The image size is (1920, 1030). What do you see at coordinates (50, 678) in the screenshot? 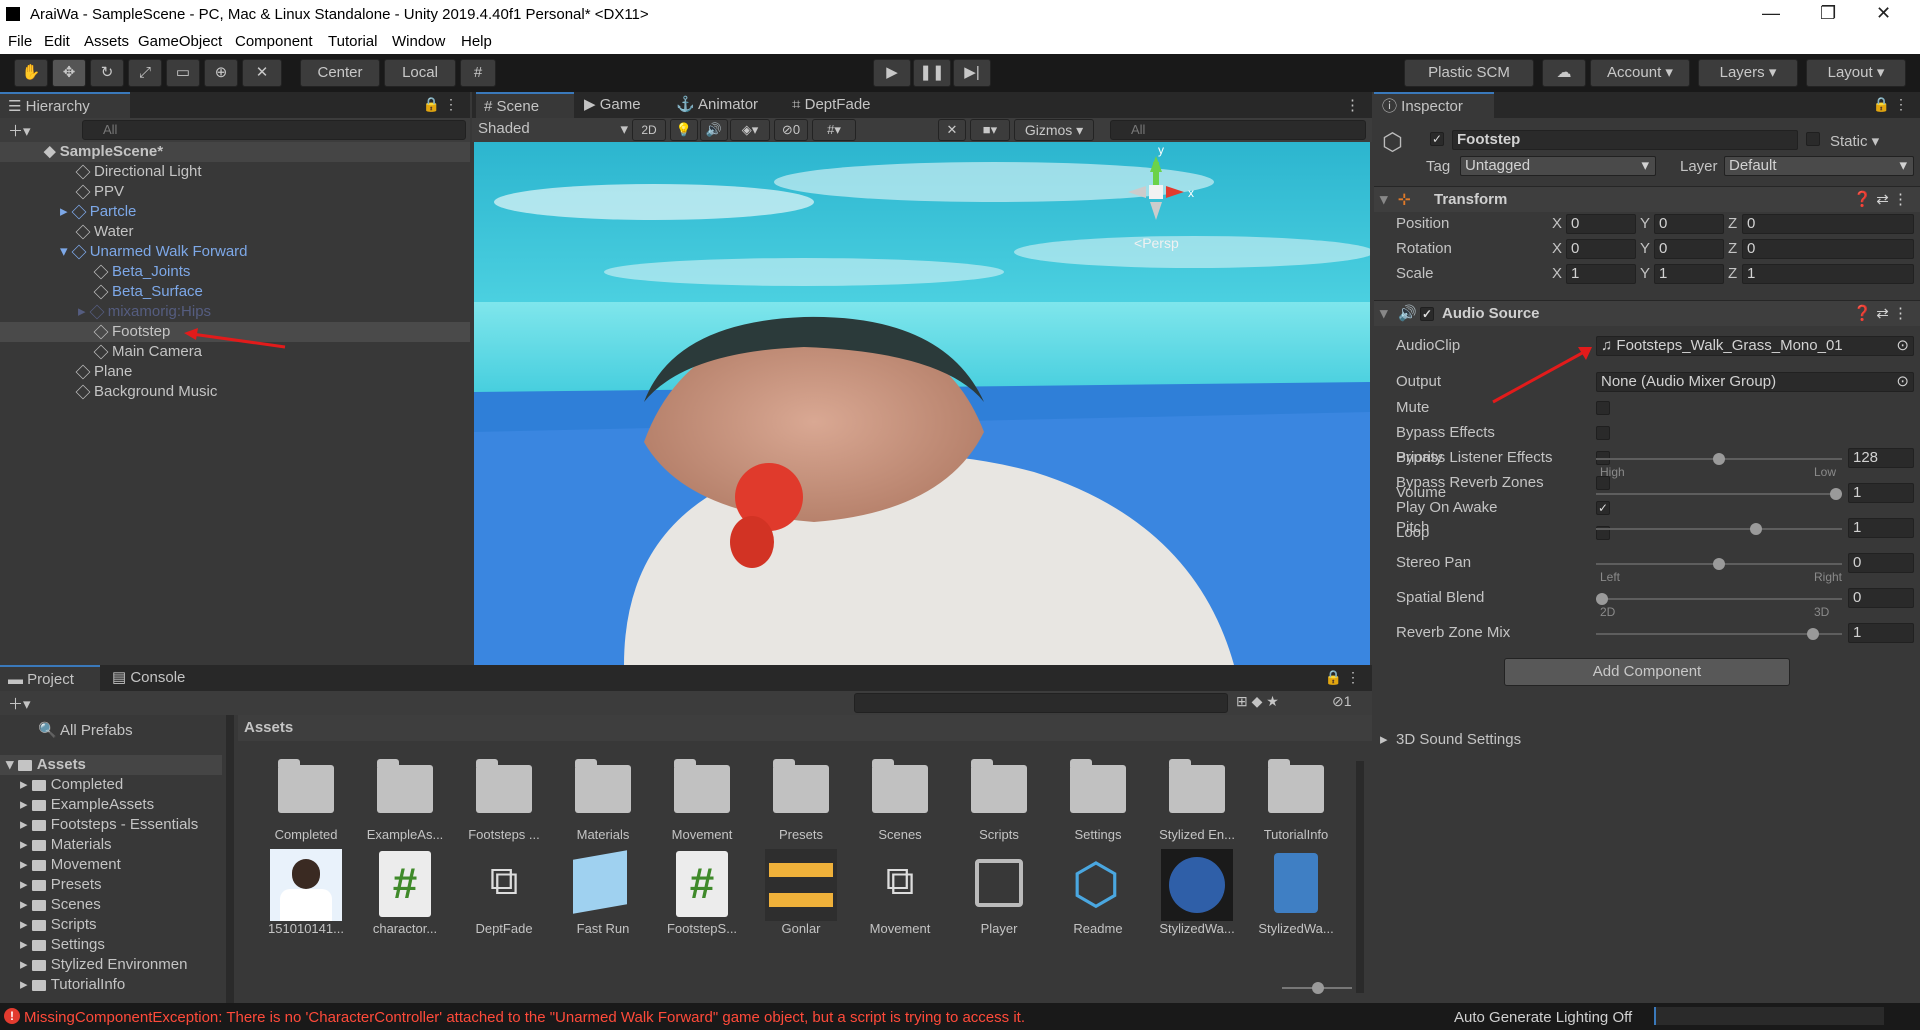
I see `tab-project: ▬ Project` at bounding box center [50, 678].